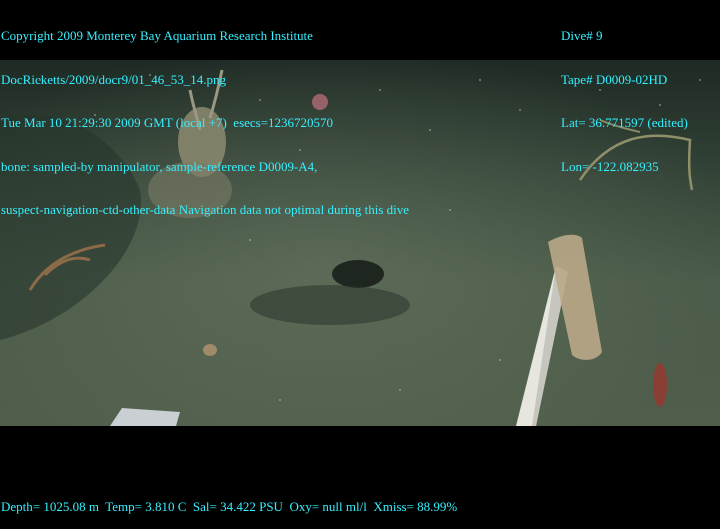 The image size is (720, 529). I want to click on dive-number-text: Dive# 9, so click(582, 35).